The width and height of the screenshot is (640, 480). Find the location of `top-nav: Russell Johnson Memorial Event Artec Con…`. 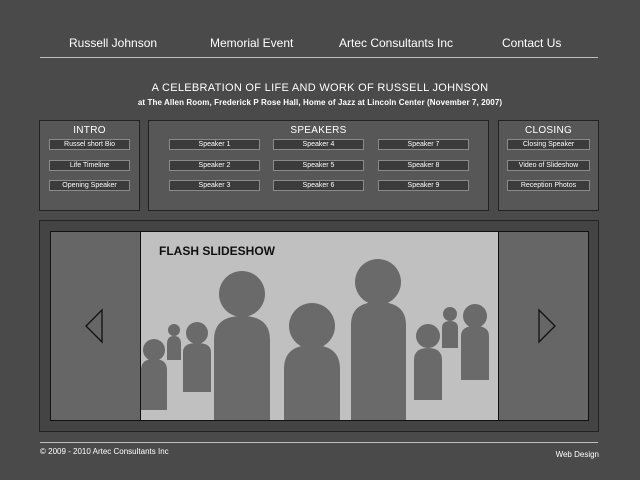

top-nav: Russell Johnson Memorial Event Artec Con… is located at coordinates (319, 47).